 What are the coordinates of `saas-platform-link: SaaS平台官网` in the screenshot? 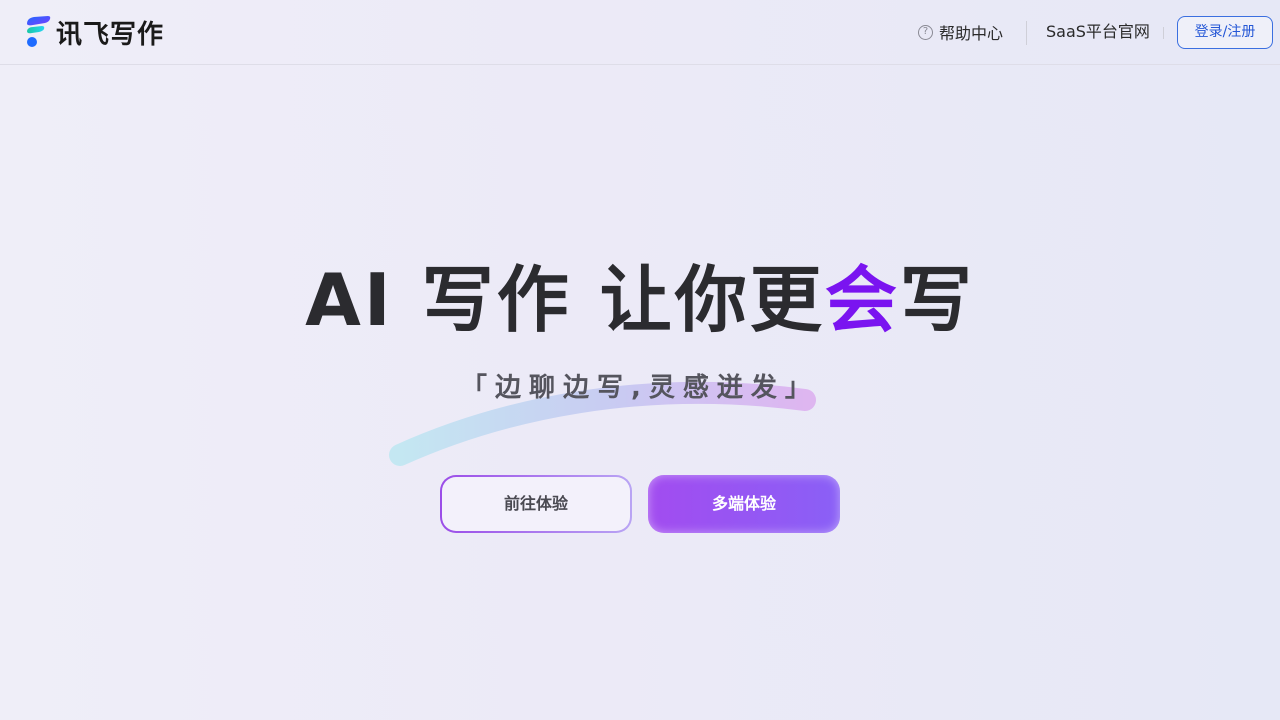 It's located at (1098, 32).